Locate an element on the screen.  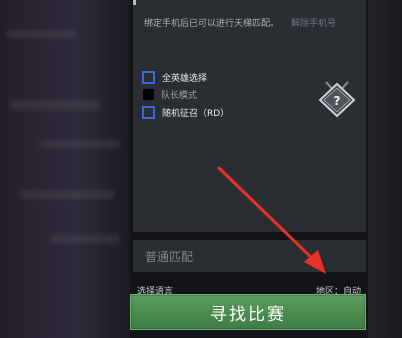
option-captains-mode: 队长模式 is located at coordinates (170, 94).